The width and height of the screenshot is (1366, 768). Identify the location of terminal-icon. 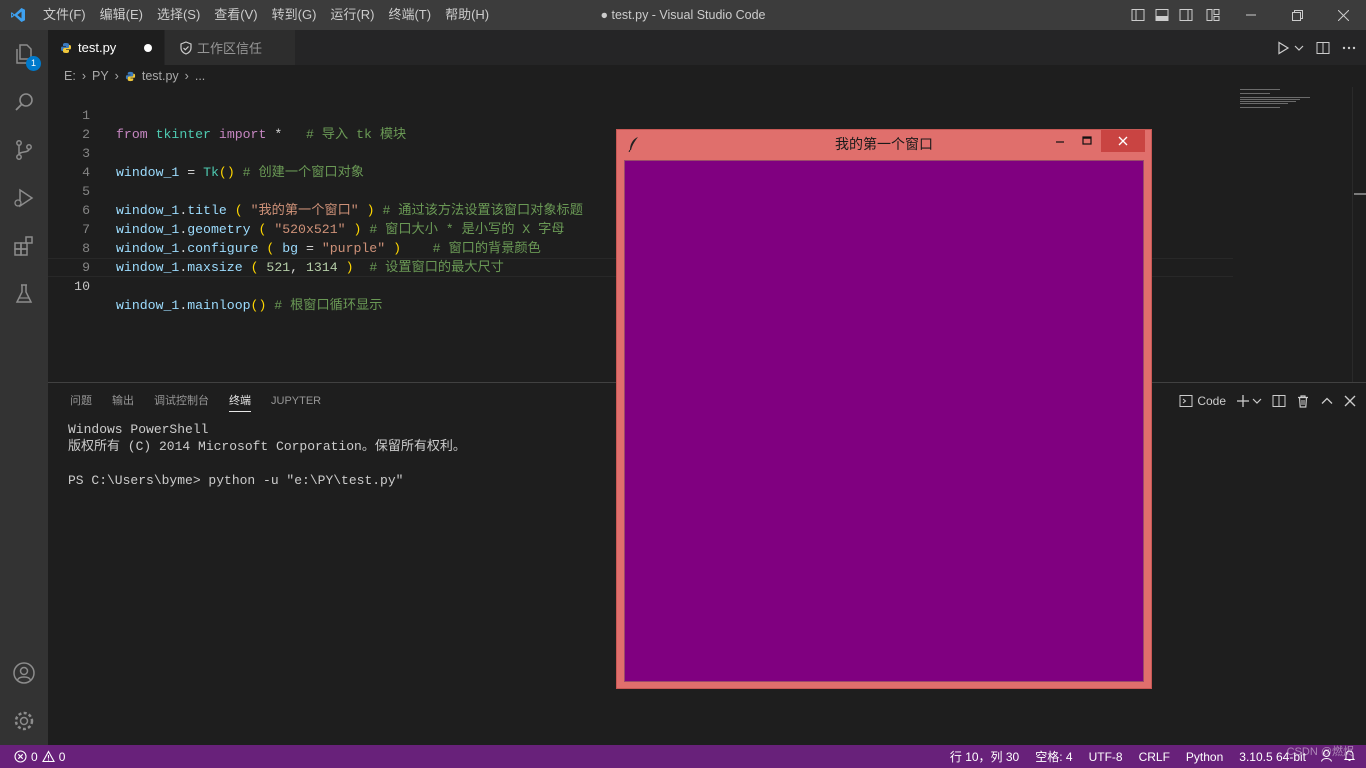
(1186, 401).